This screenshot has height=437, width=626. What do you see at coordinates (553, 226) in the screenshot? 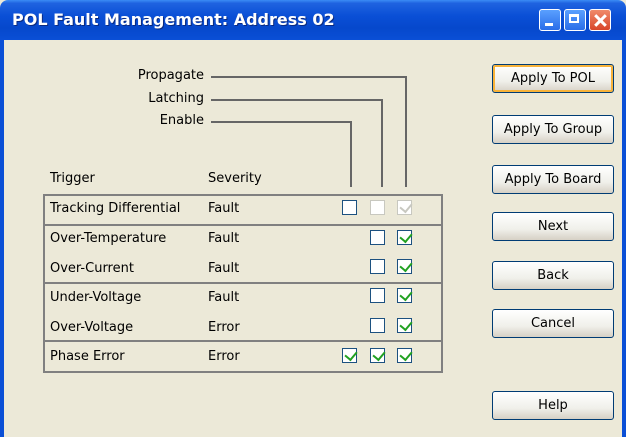
I see `next-button: Next` at bounding box center [553, 226].